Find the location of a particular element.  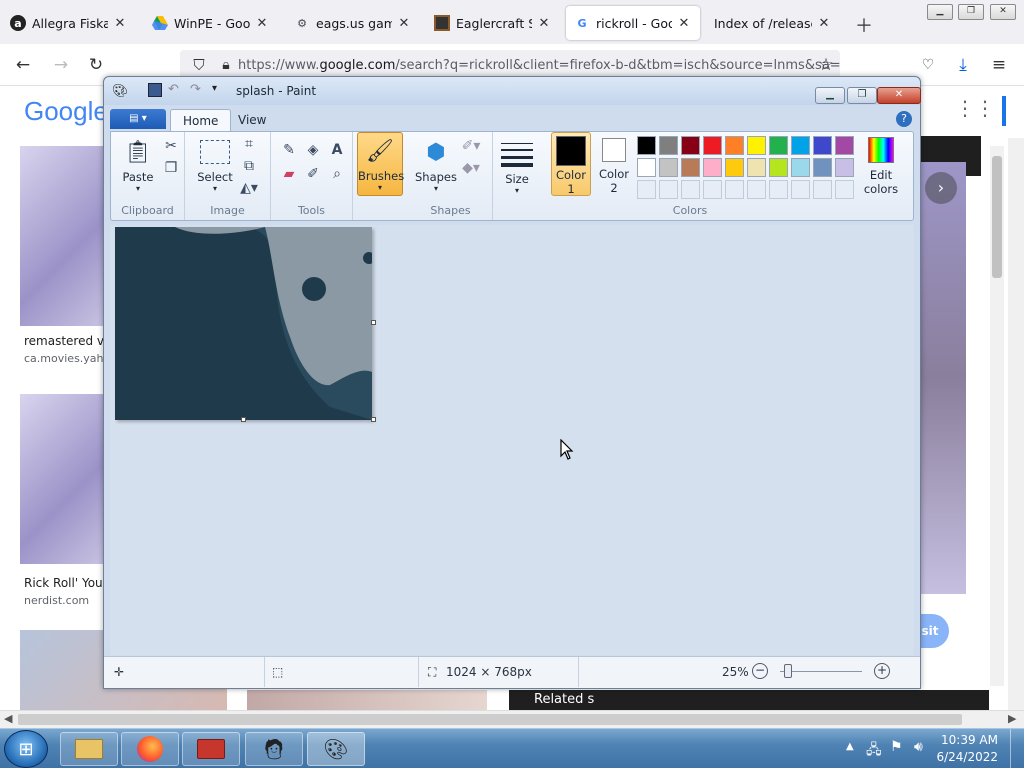

fill-shape-icon: ◆▾ is located at coordinates (471, 168).